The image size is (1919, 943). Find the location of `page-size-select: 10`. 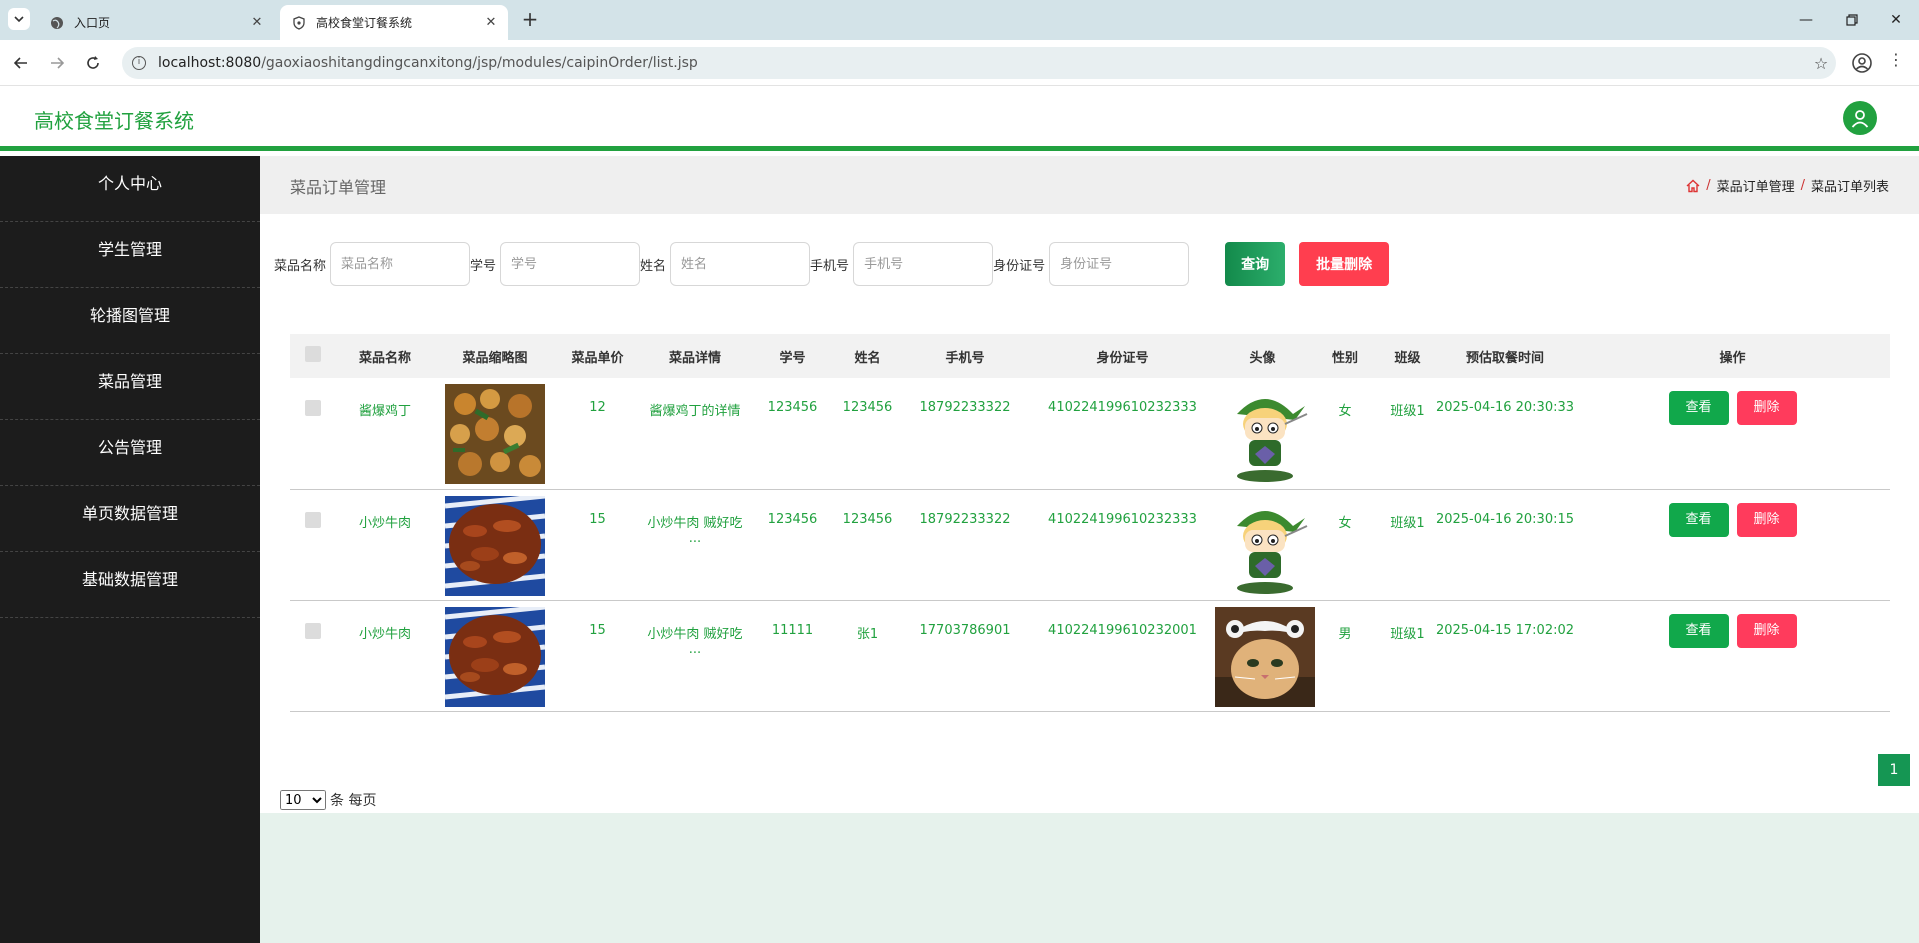

page-size-select: 10 is located at coordinates (303, 800).